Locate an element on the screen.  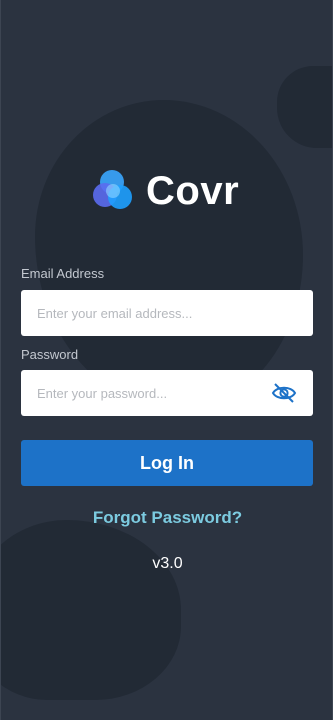
password-field-container is located at coordinates (167, 393).